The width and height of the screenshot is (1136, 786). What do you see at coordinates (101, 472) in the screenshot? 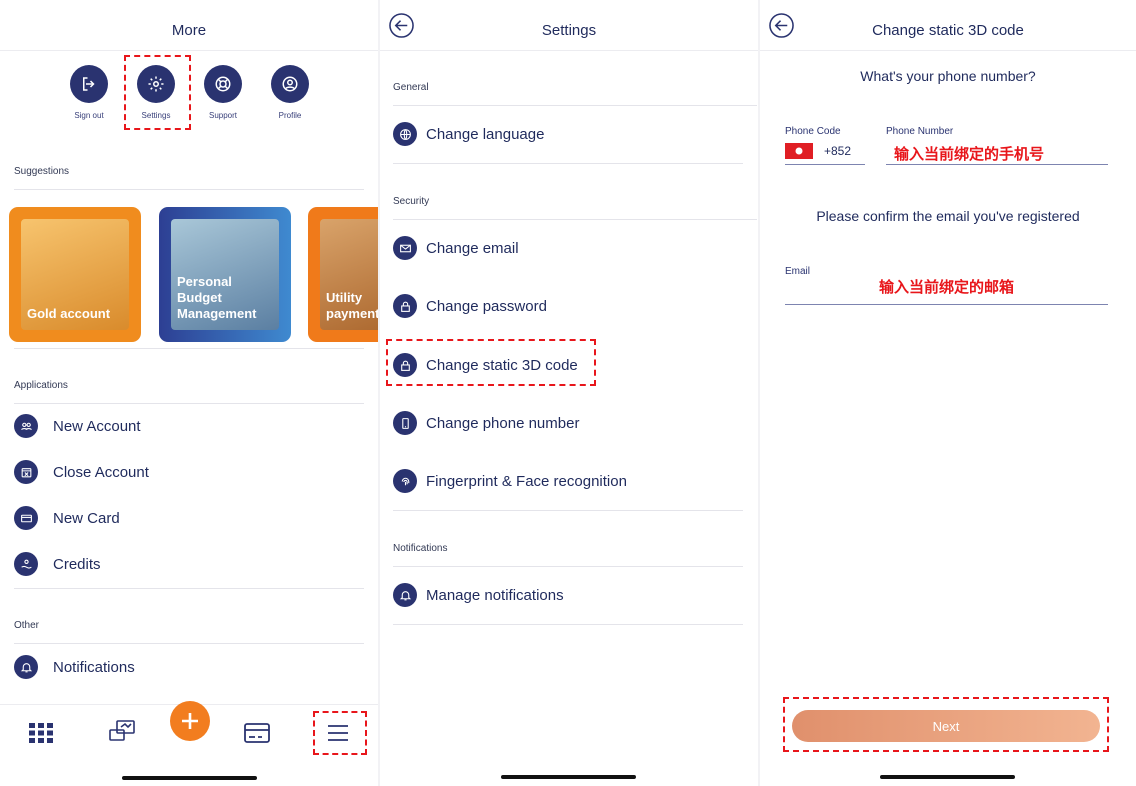
I see `row-label: Close Account` at bounding box center [101, 472].